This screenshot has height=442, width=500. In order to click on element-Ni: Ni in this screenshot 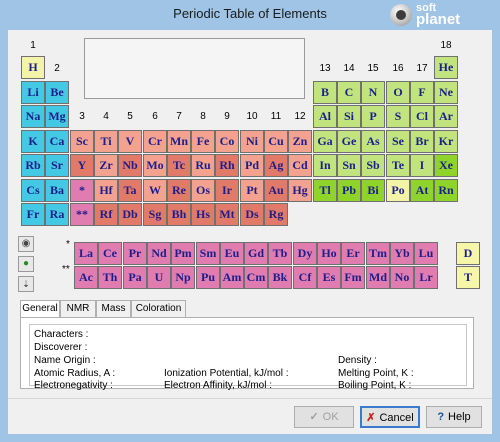, I will do `click(252, 141)`.